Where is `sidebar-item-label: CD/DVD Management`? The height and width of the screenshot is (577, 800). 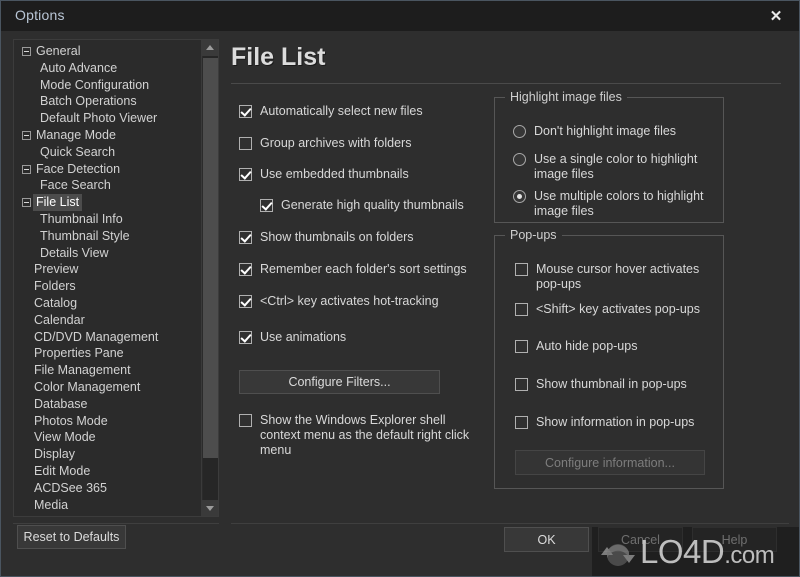
sidebar-item-label: CD/DVD Management is located at coordinates (96, 336).